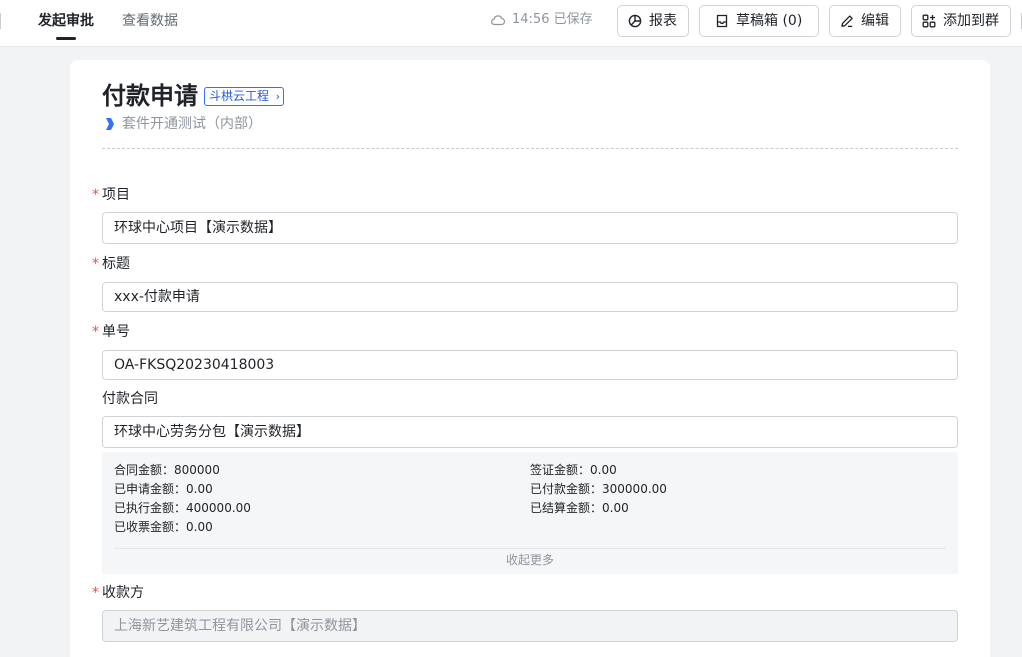  I want to click on info-paid-amount: 已付款金额：300000.00, so click(598, 489).